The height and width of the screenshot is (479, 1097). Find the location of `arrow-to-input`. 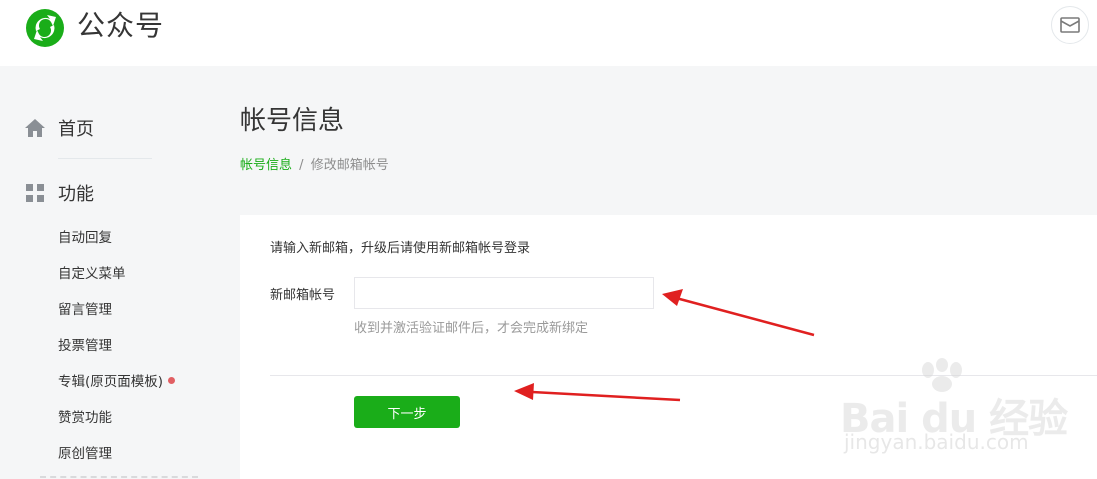

arrow-to-input is located at coordinates (738, 313).